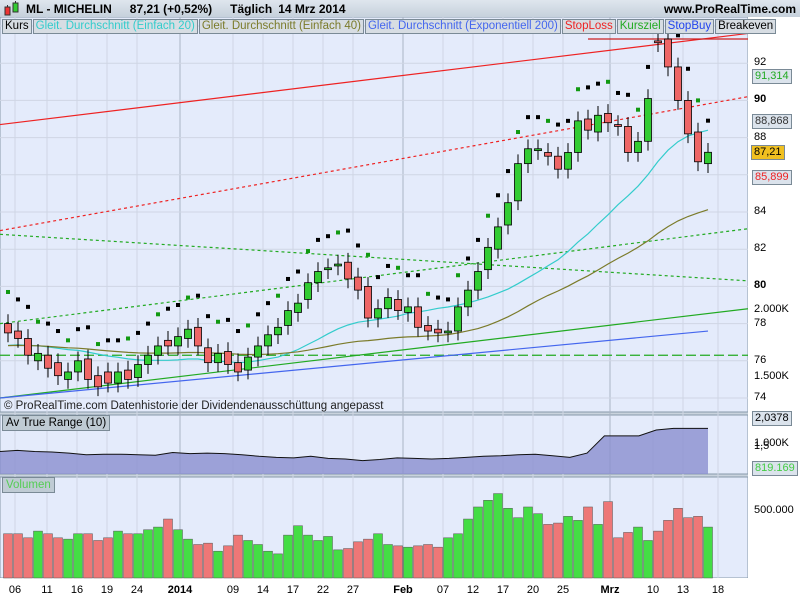 The height and width of the screenshot is (600, 800). Describe the element at coordinates (323, 590) in the screenshot. I see `date-tick: 22` at that location.